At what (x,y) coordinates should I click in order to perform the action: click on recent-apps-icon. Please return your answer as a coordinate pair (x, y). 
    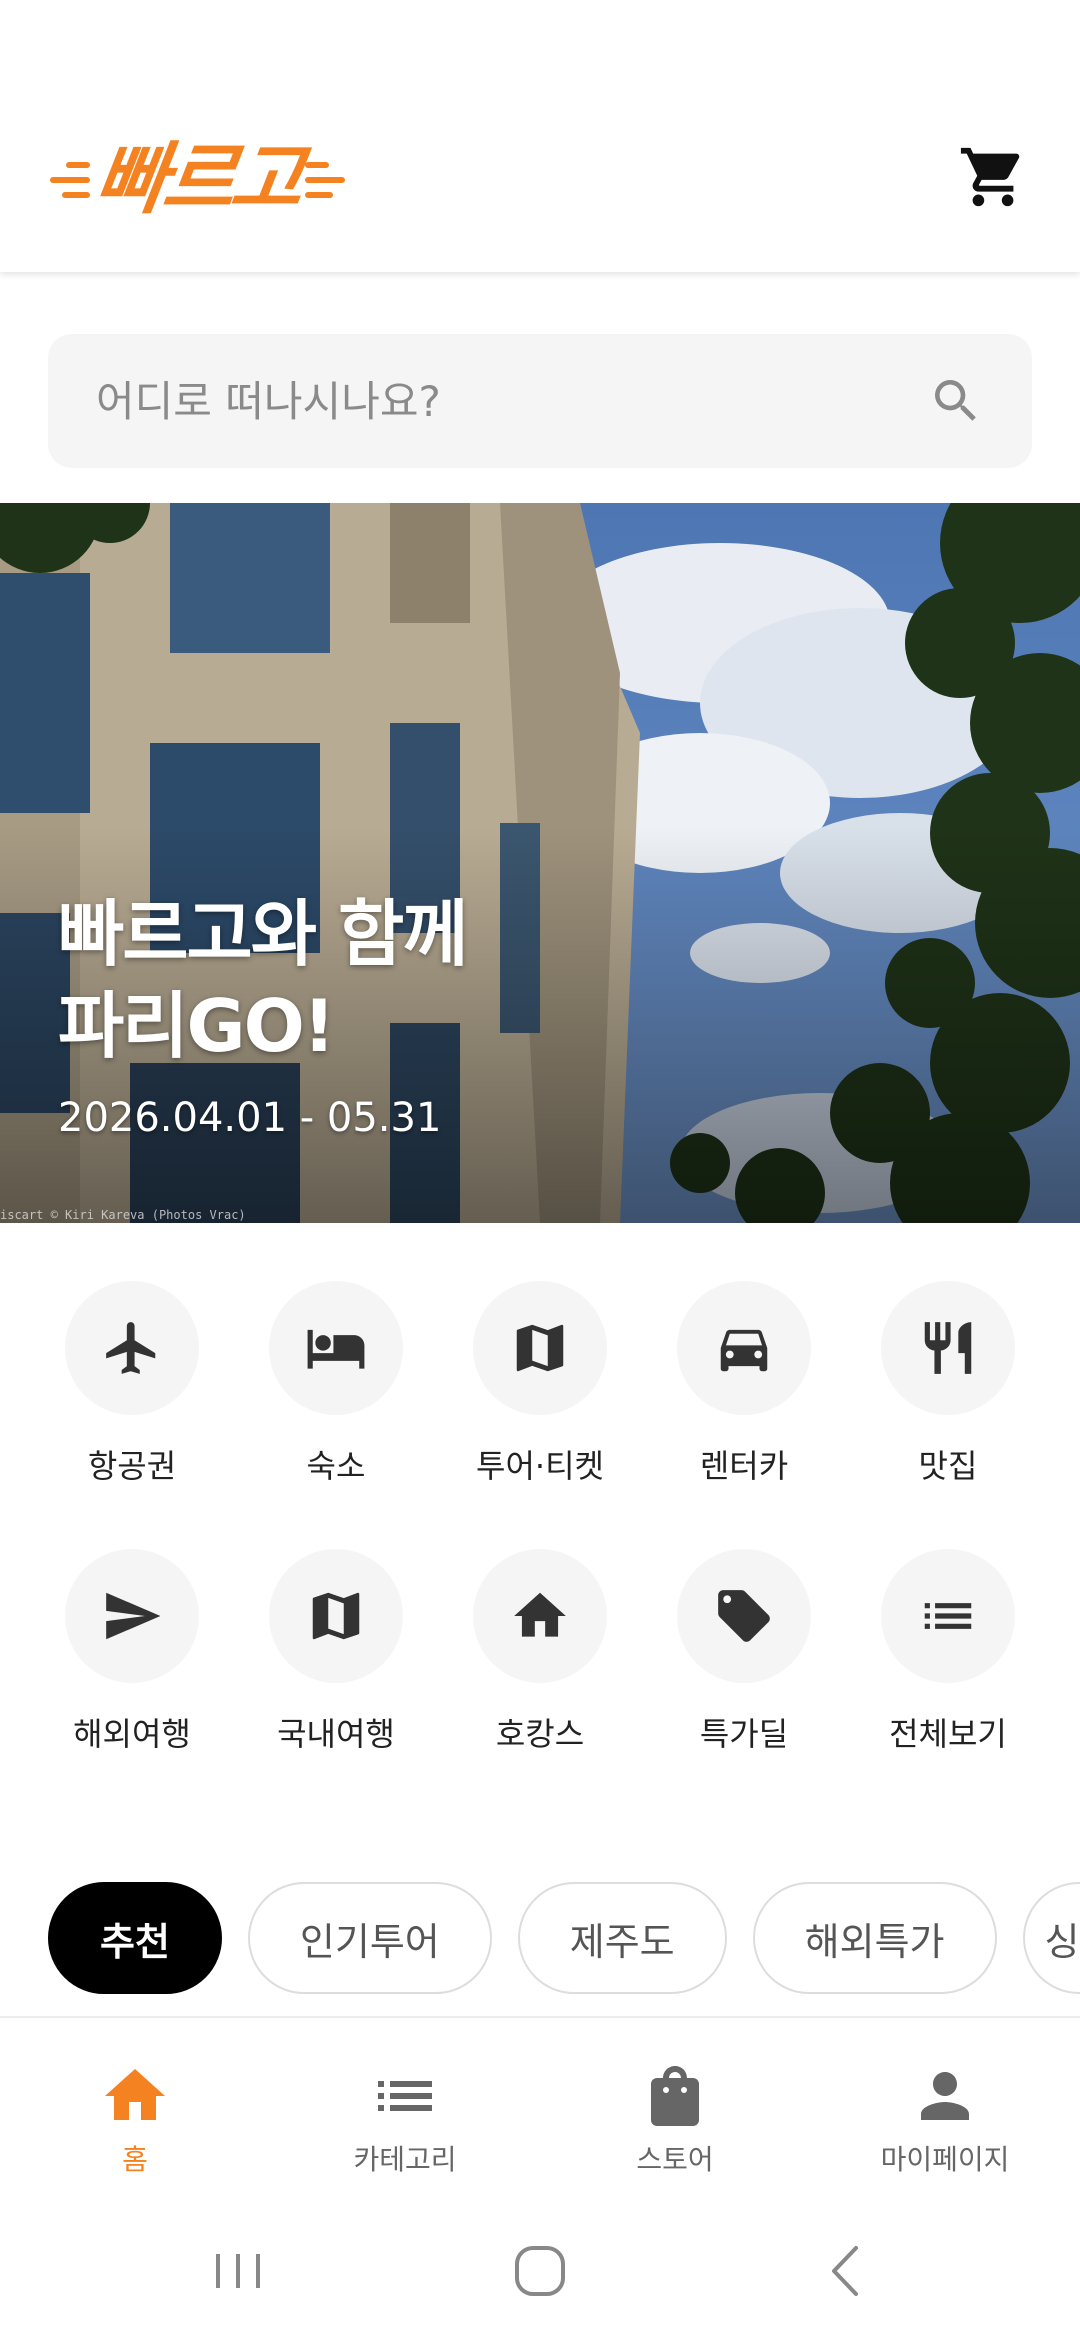
    Looking at the image, I should click on (238, 2271).